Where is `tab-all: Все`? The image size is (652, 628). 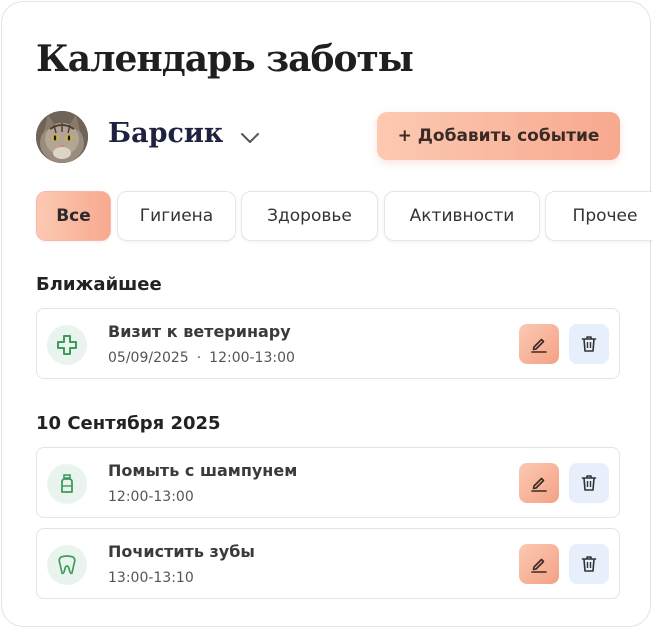 tab-all: Все is located at coordinates (73, 216).